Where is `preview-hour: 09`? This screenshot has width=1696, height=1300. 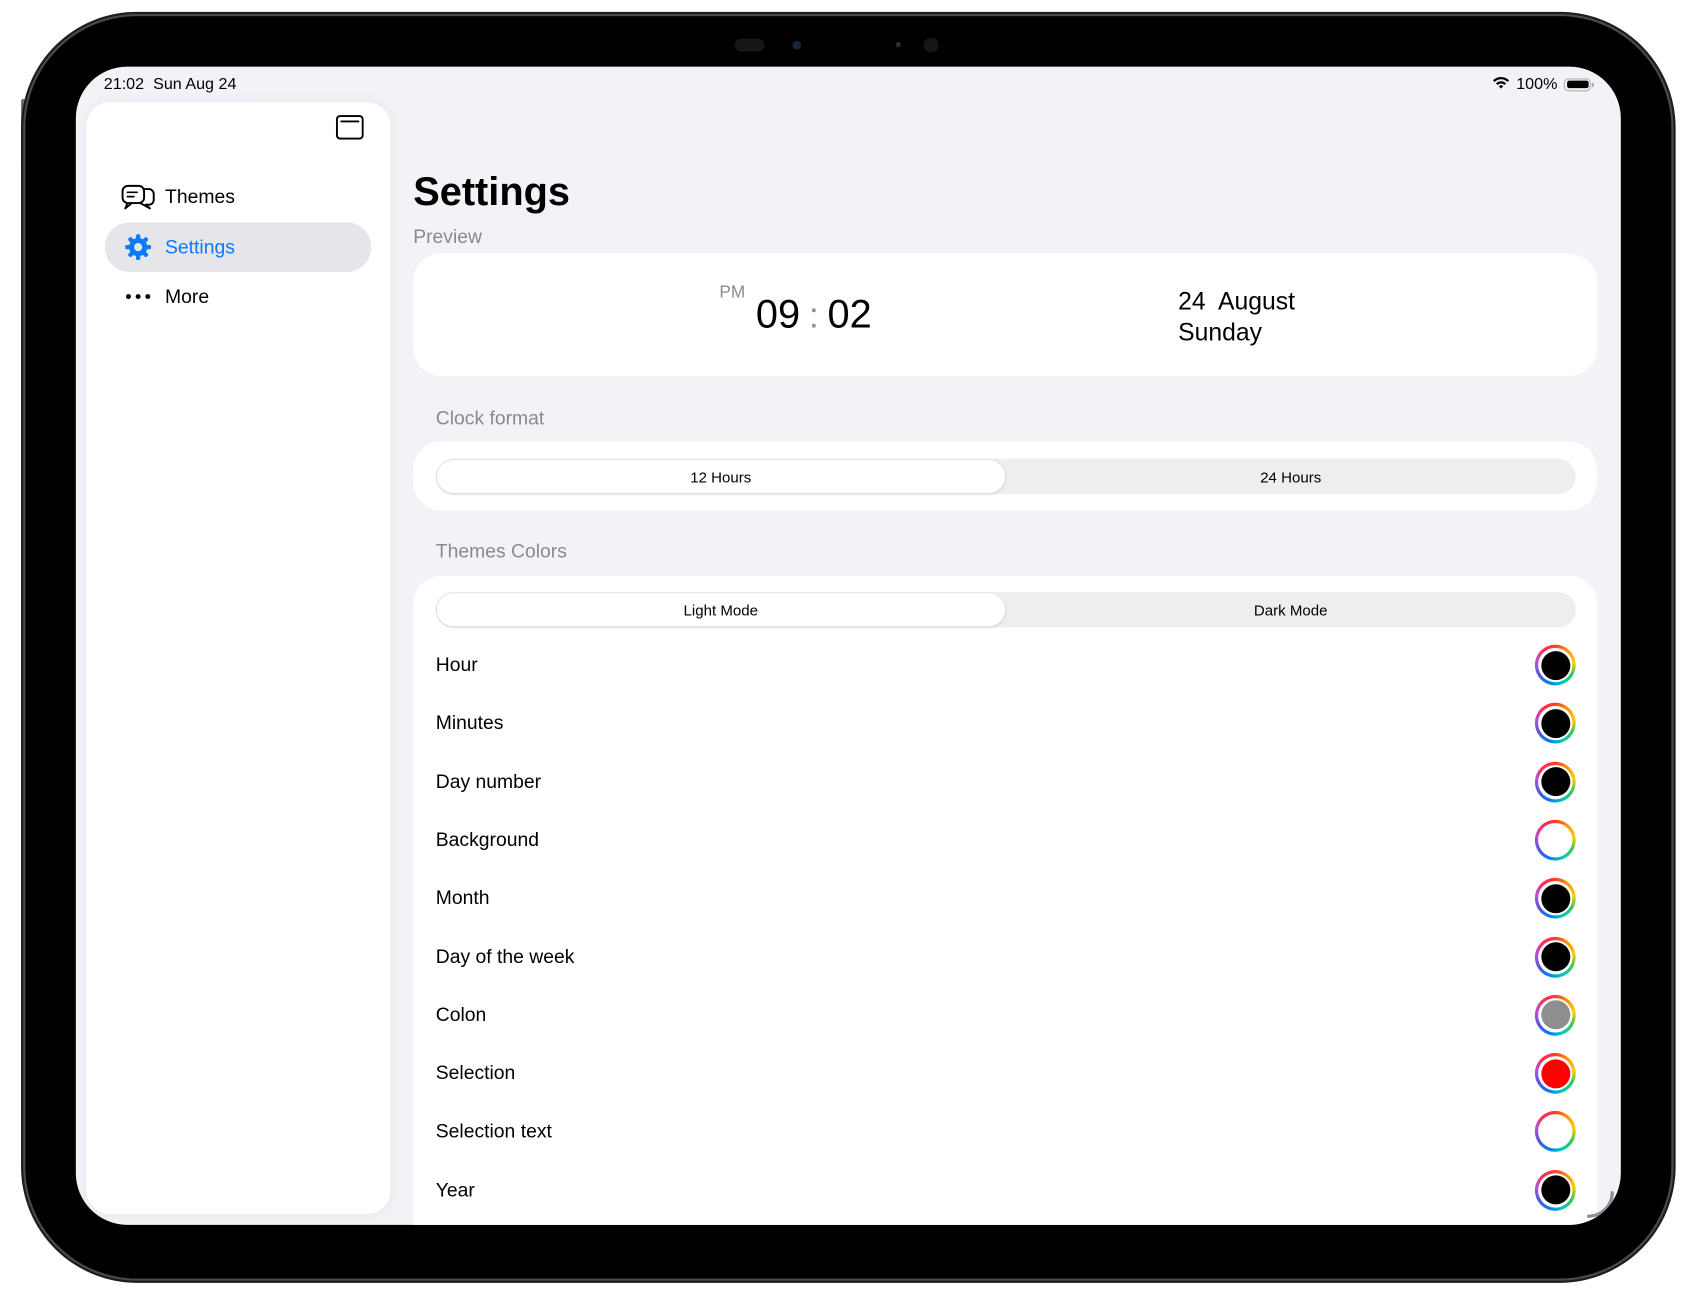
preview-hour: 09 is located at coordinates (777, 314).